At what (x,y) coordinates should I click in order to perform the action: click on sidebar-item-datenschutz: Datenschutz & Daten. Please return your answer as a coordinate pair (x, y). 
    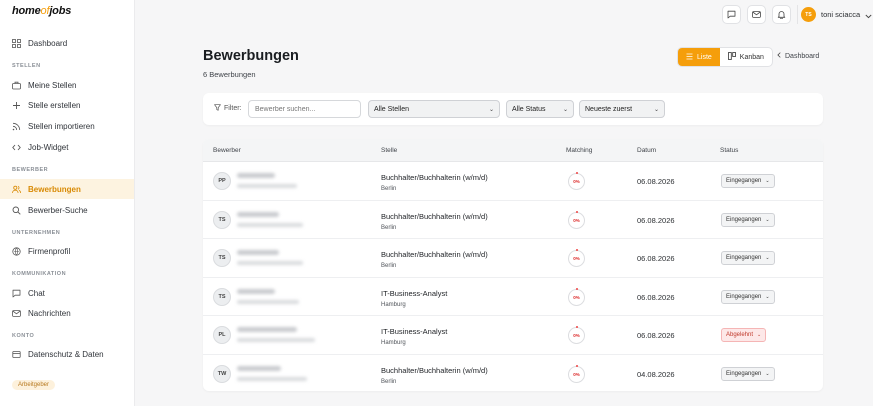
    Looking at the image, I should click on (67, 354).